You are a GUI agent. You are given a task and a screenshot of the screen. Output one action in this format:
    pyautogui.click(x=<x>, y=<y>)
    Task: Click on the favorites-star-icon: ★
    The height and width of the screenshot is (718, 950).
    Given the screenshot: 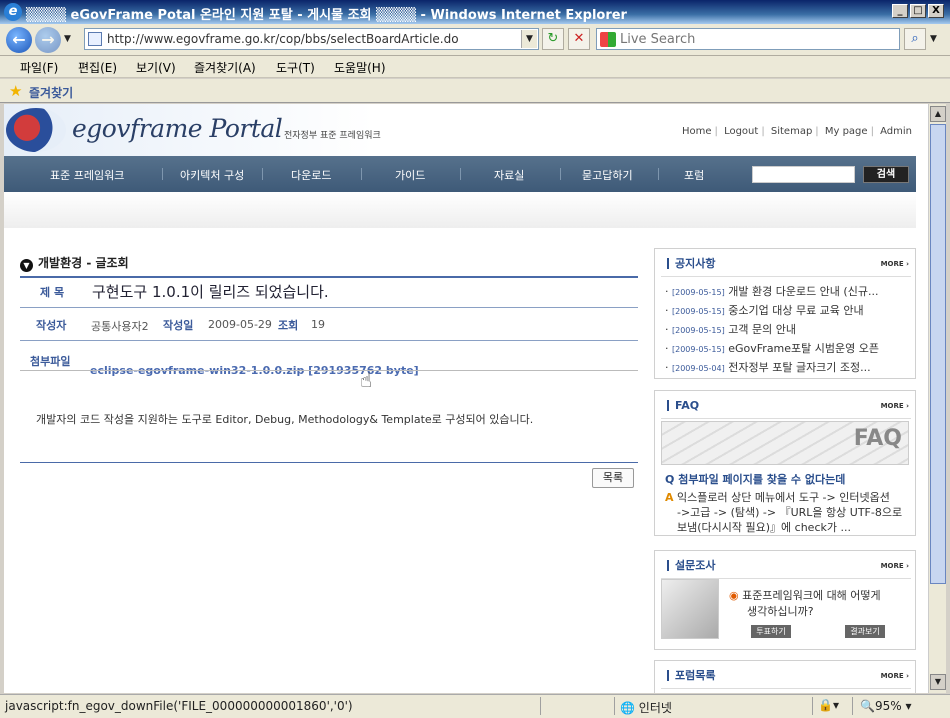 What is the action you would take?
    pyautogui.click(x=15, y=91)
    